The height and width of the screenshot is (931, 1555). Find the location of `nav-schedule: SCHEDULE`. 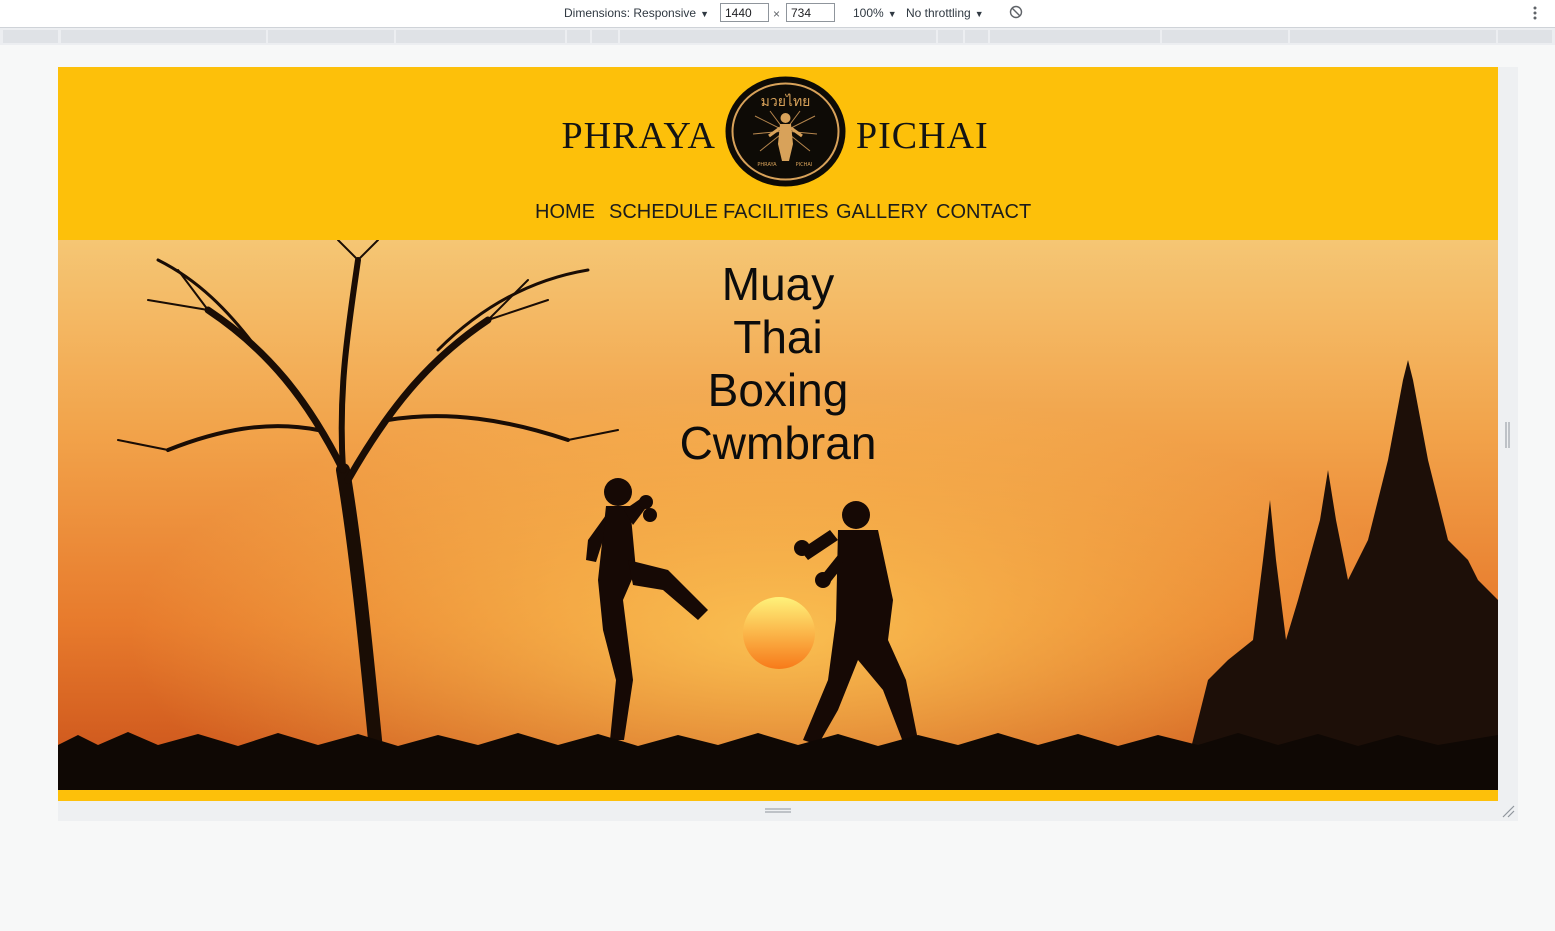

nav-schedule: SCHEDULE is located at coordinates (663, 212).